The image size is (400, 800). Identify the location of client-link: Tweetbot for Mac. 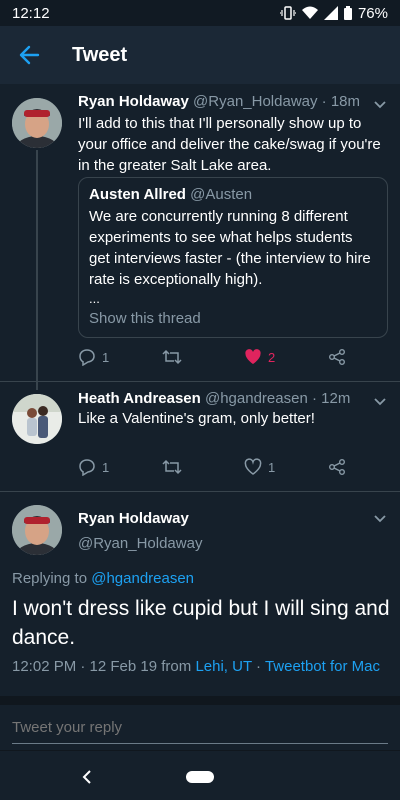
(322, 666).